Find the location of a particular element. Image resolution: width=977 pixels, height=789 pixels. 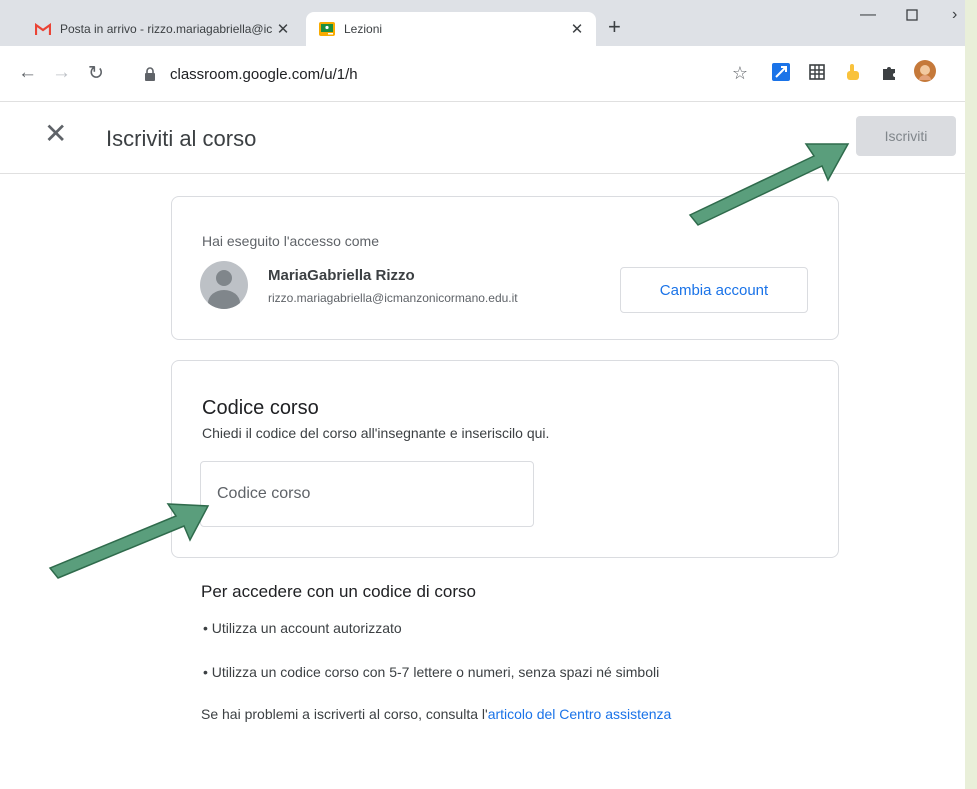

minimize-icon: — is located at coordinates (868, 15).